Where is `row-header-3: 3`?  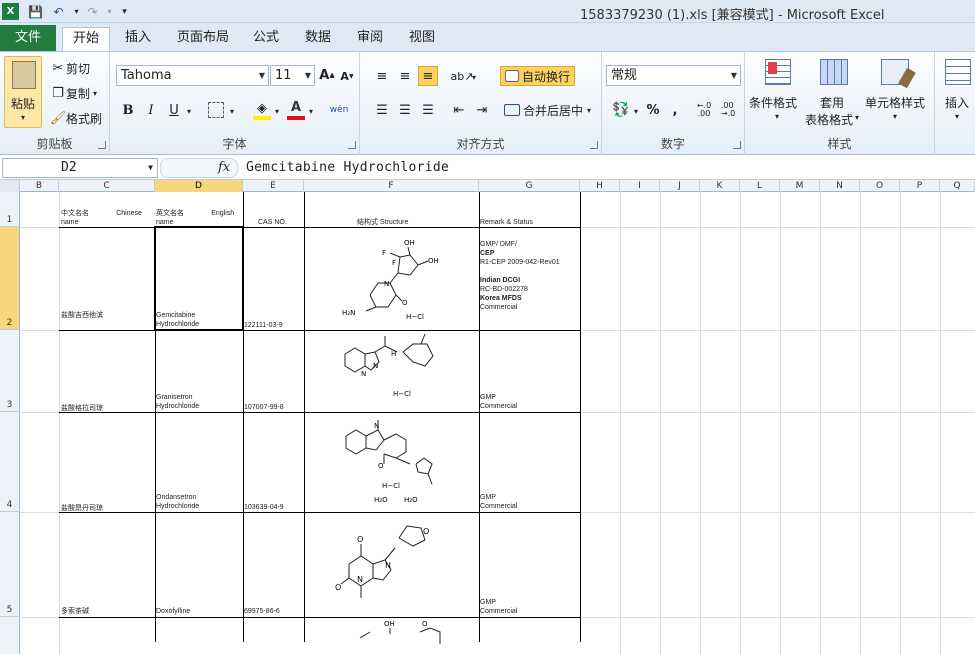
row-header-3: 3 is located at coordinates (10, 371).